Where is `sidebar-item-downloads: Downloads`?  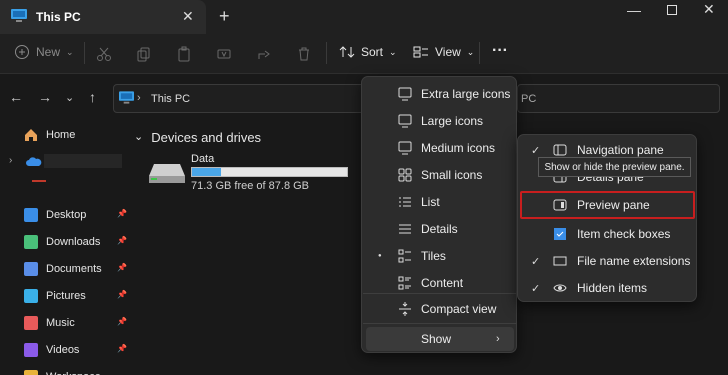 sidebar-item-downloads: Downloads is located at coordinates (62, 242).